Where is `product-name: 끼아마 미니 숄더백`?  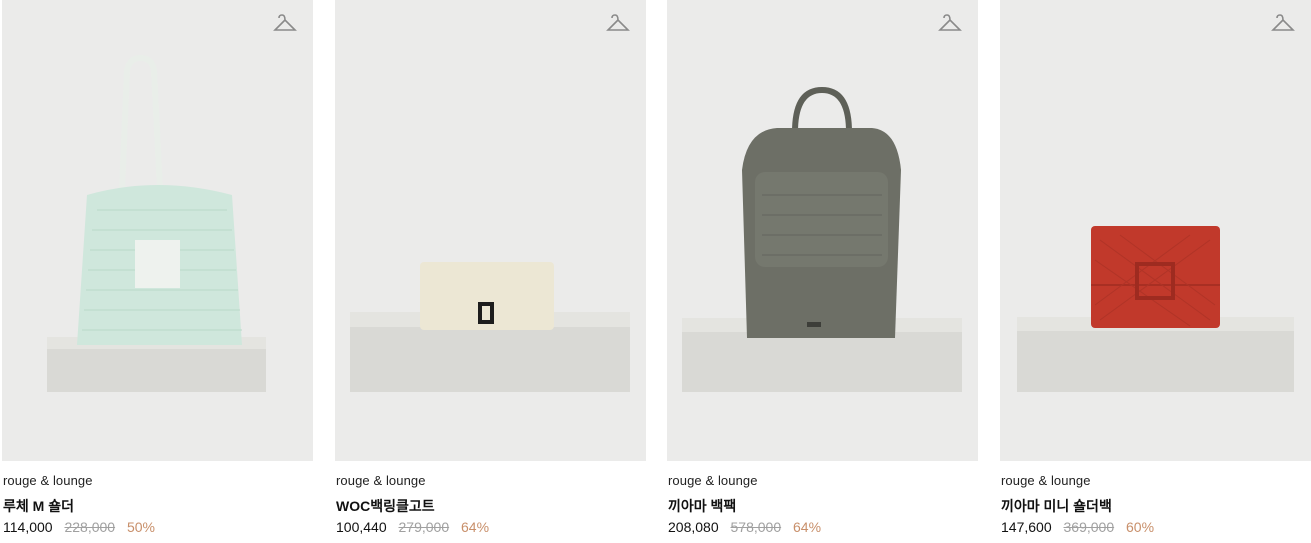
product-name: 끼아마 미니 숄더백 is located at coordinates (1056, 506).